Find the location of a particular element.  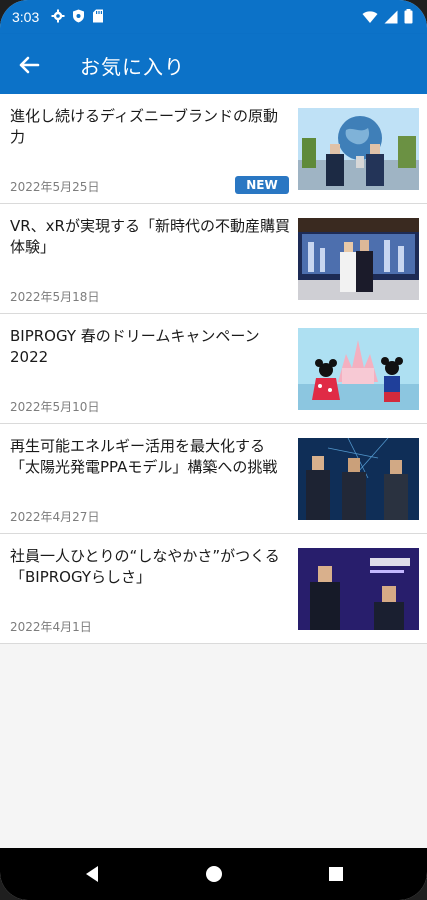

navigation-bar is located at coordinates (213, 874).